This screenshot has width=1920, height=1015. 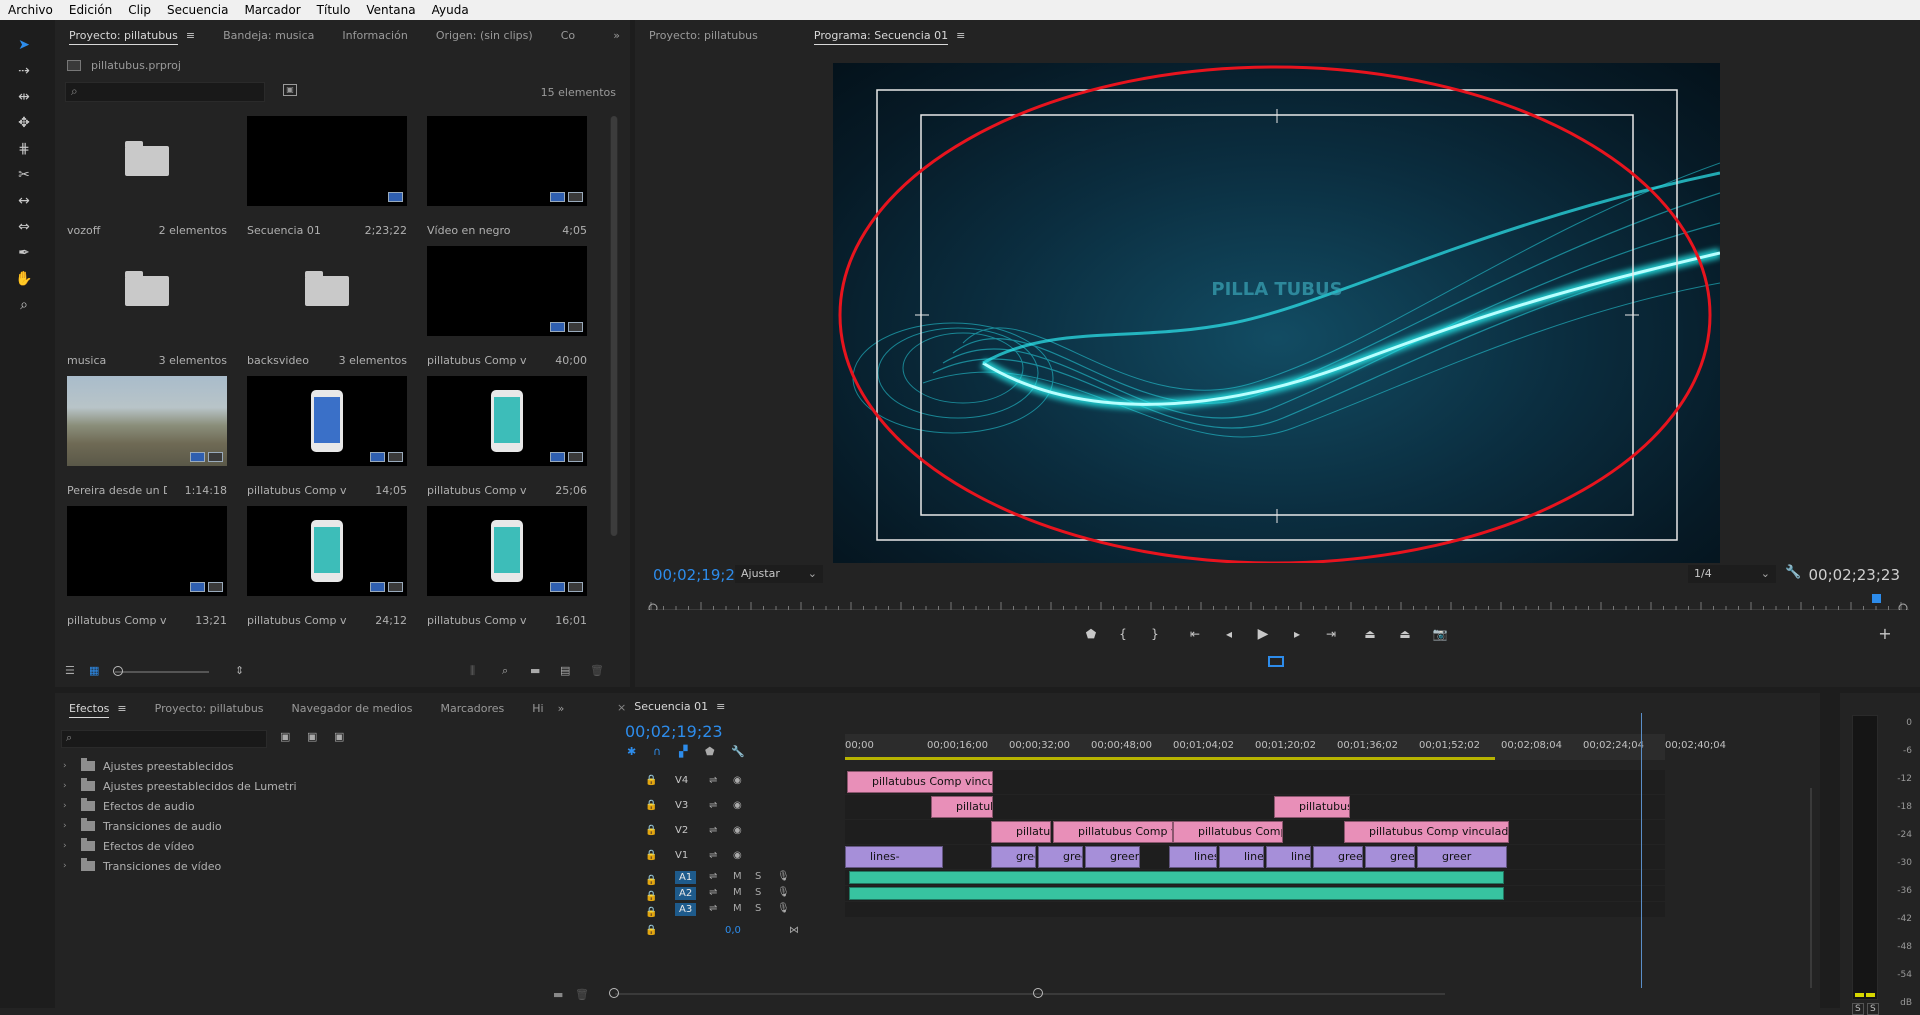 I want to click on tab-media-browser: Navegador de medios, so click(x=352, y=709).